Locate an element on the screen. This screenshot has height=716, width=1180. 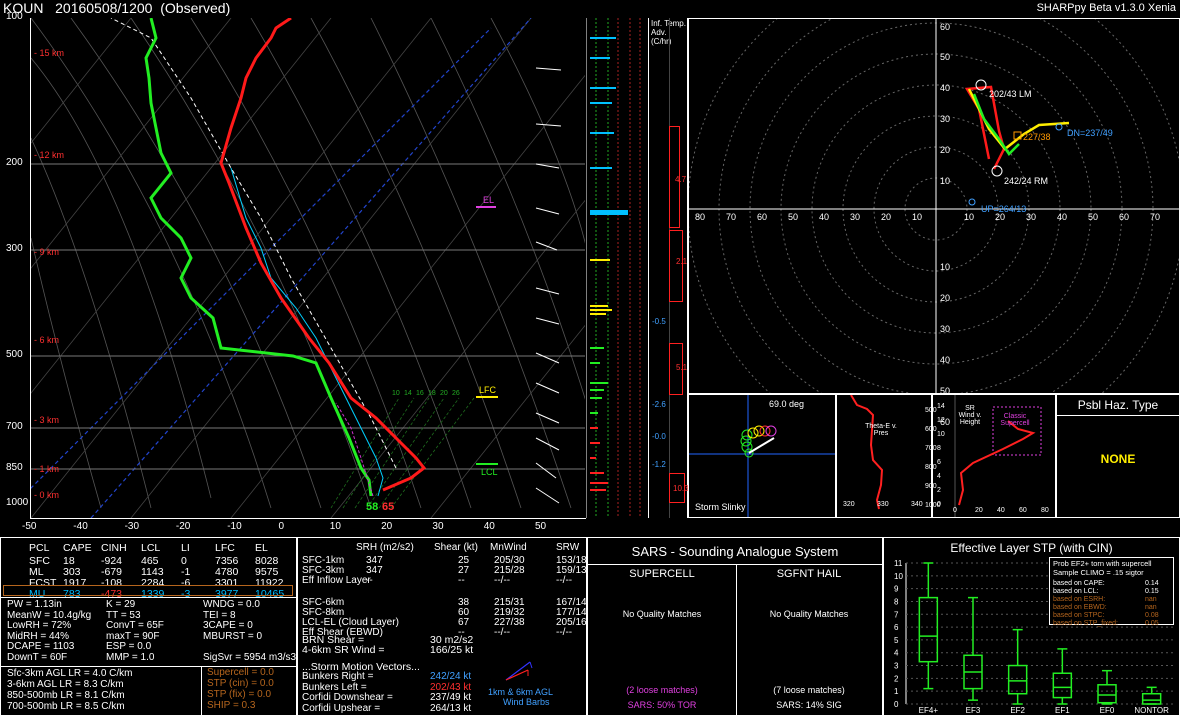
stp-y-tick: 6 is located at coordinates (896, 627).